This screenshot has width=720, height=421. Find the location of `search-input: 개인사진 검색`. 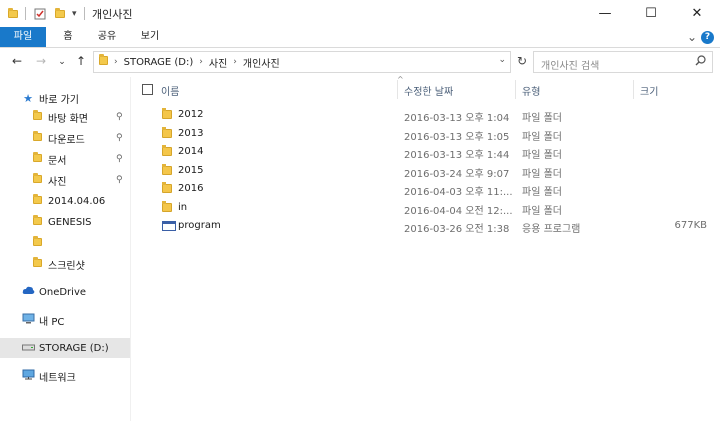

search-input: 개인사진 검색 is located at coordinates (570, 64).